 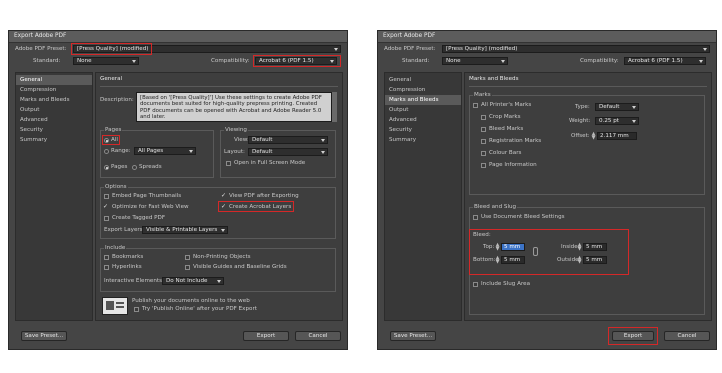 I want to click on bookmarks-label: Bookmarks, so click(x=128, y=257).